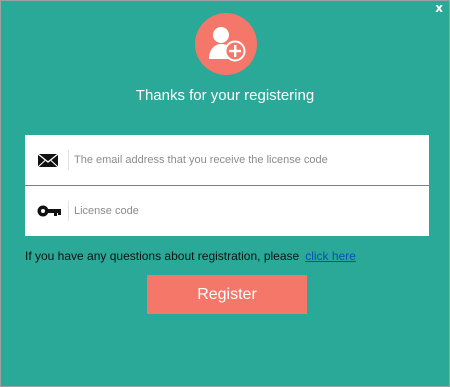 This screenshot has width=450, height=387. I want to click on email-field, so click(246, 160).